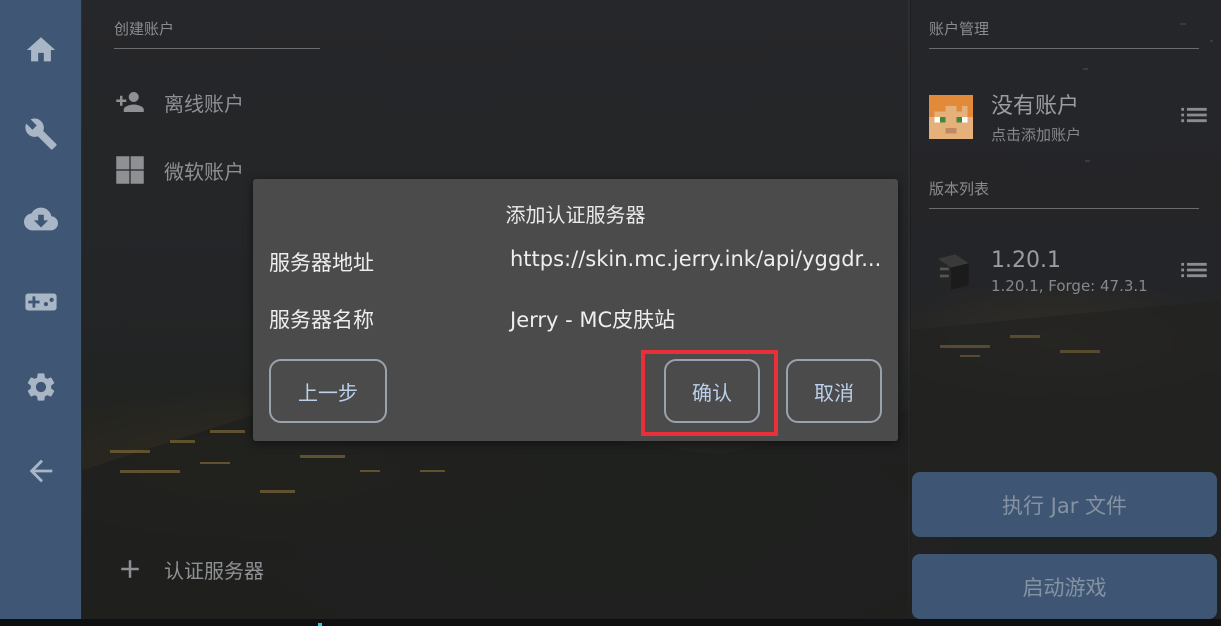  What do you see at coordinates (575, 215) in the screenshot?
I see `dialog-title: 添加认证服务器` at bounding box center [575, 215].